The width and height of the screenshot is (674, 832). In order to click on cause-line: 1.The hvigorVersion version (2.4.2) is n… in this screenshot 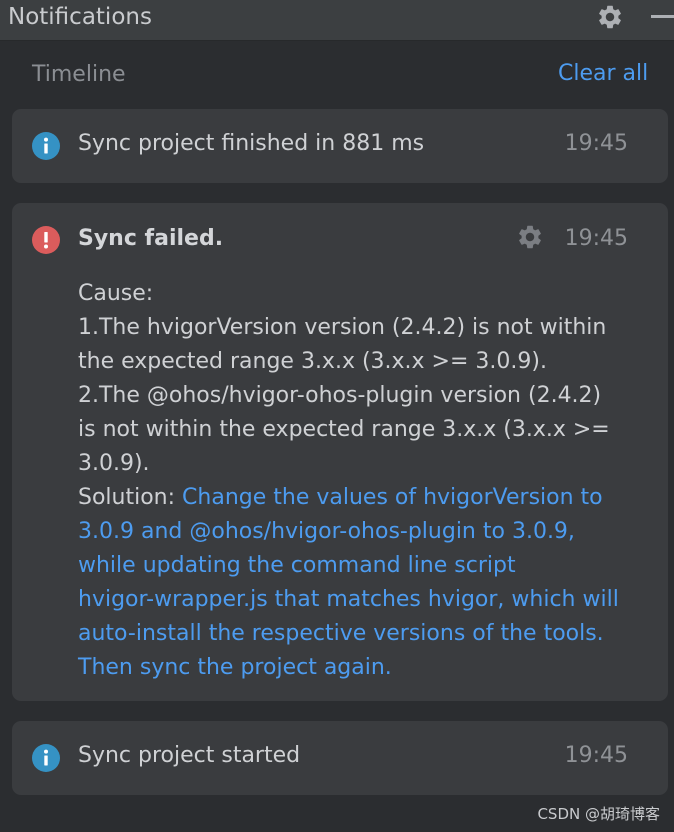, I will do `click(342, 327)`.